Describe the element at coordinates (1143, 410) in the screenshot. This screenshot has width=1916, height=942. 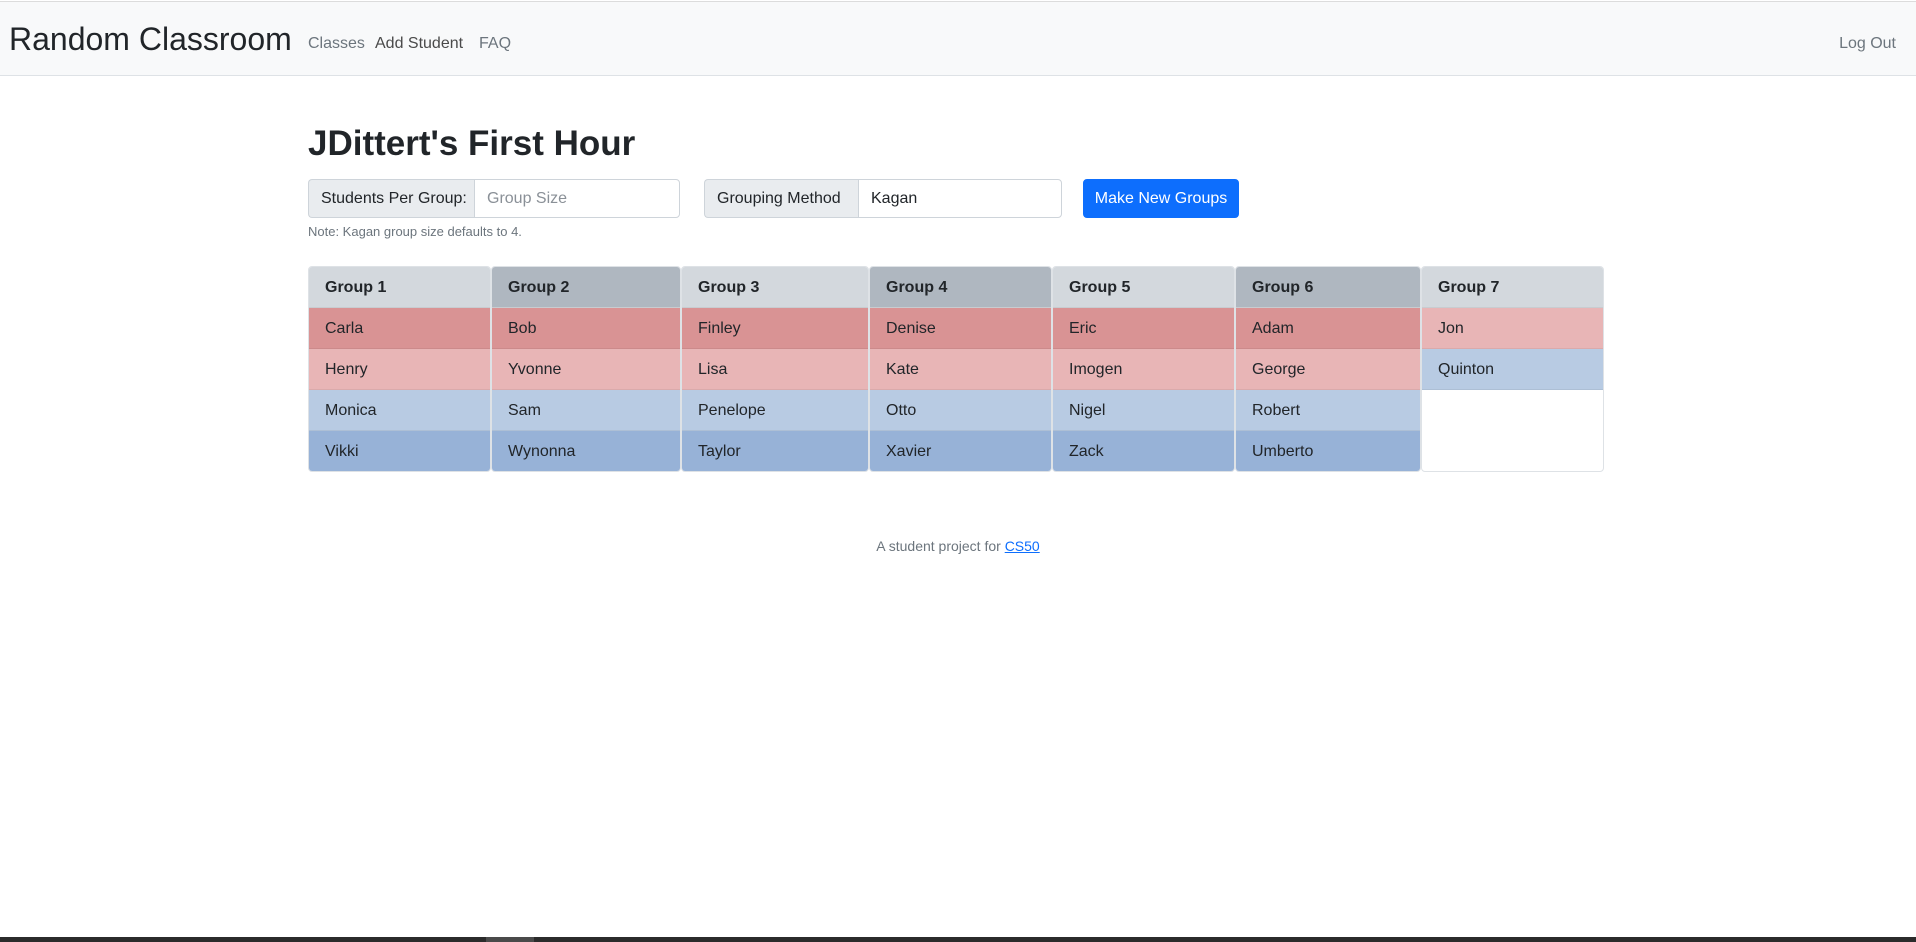
I see `student-cell: Nigel` at that location.